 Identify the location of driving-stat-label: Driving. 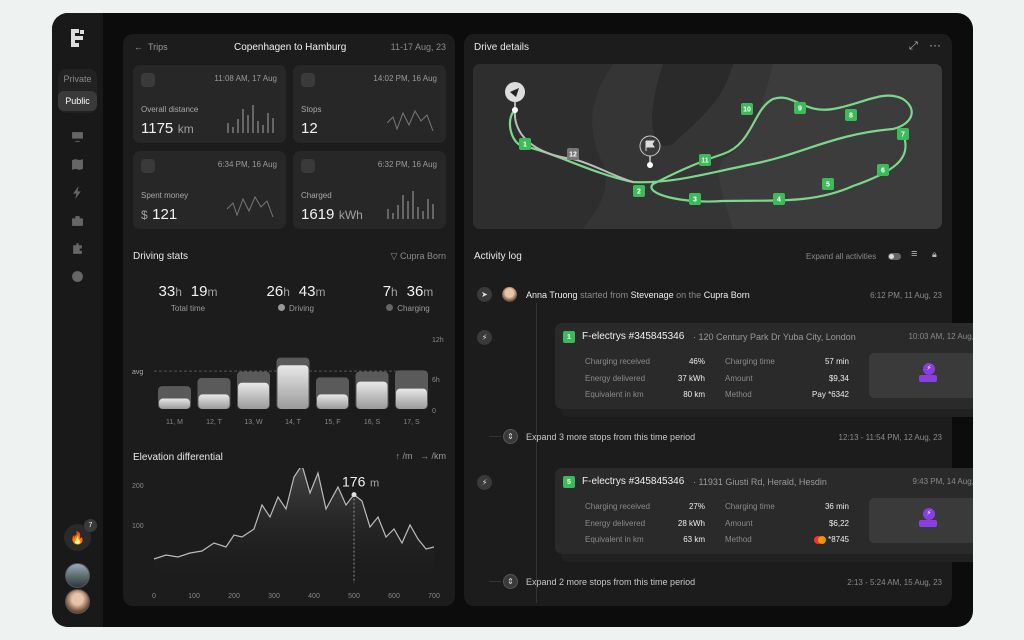
(296, 308).